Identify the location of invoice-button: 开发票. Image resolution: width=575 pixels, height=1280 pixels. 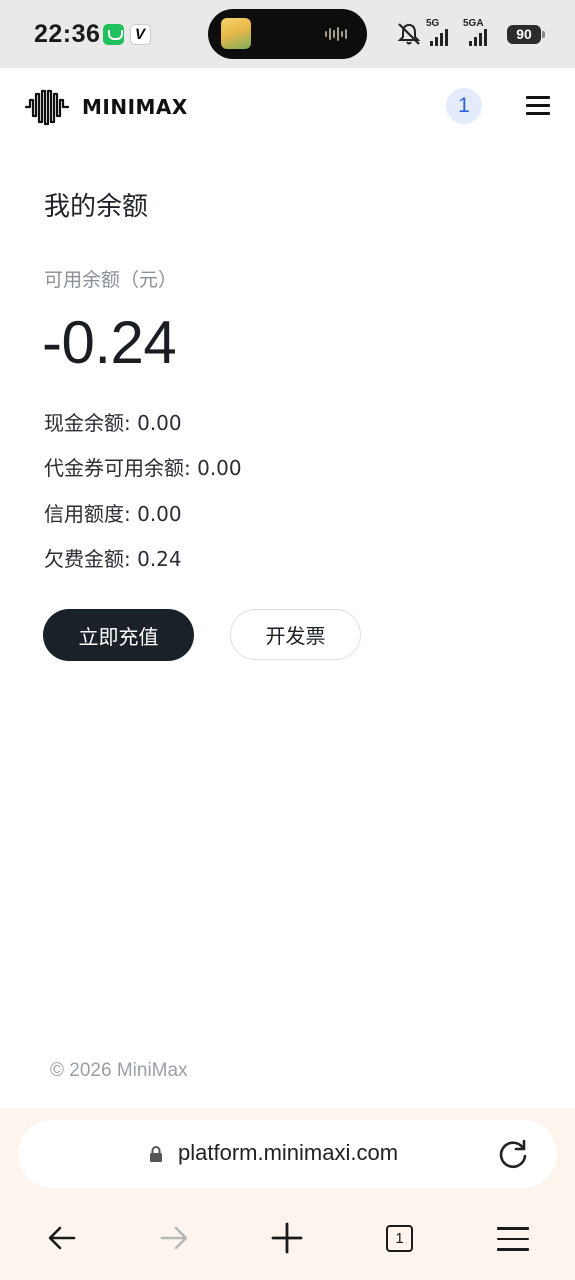
(295, 634).